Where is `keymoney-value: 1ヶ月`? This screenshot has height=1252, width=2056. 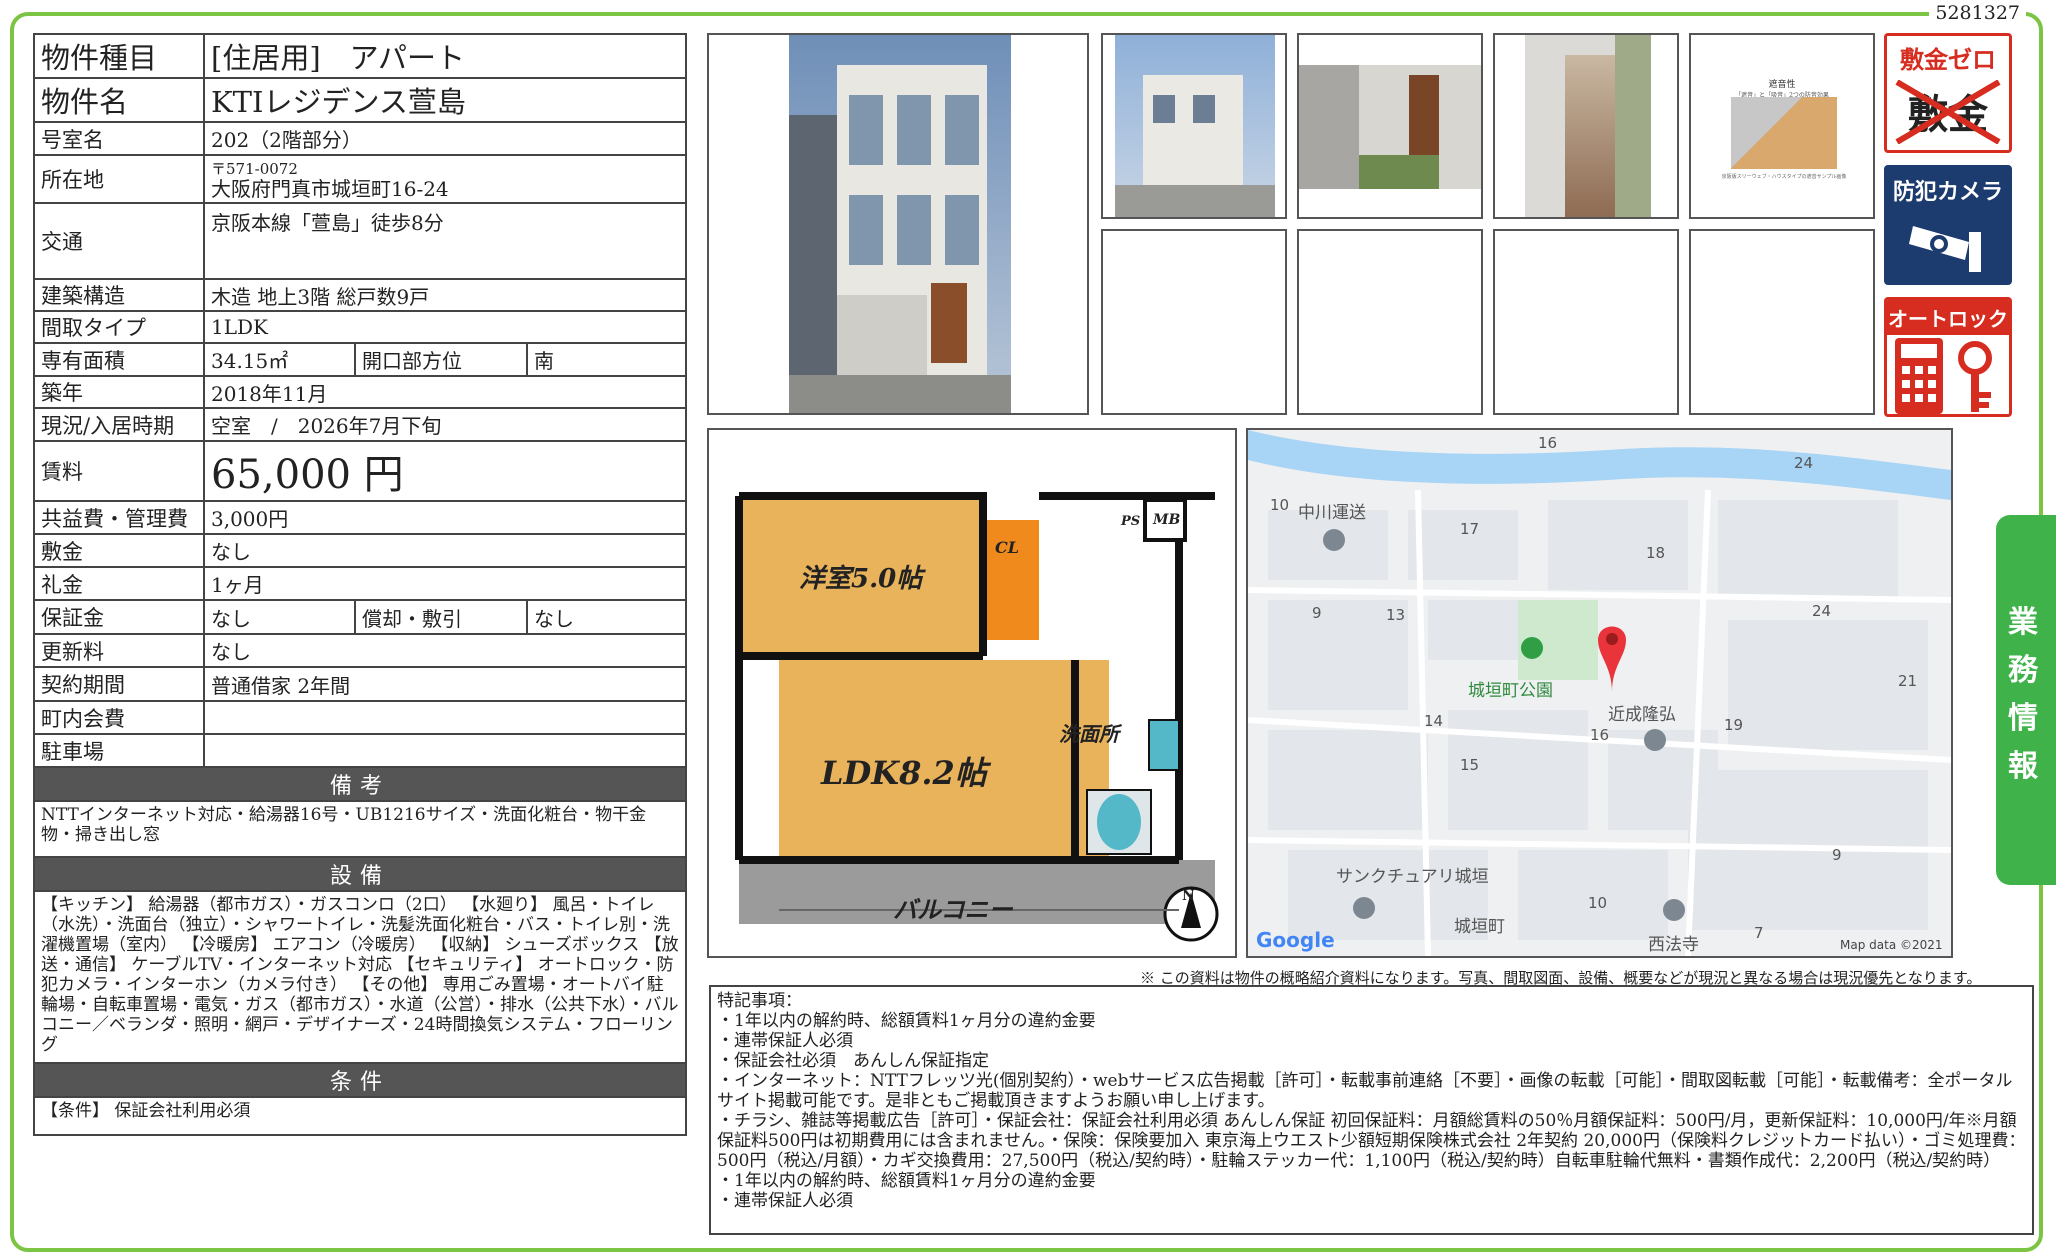 keymoney-value: 1ヶ月 is located at coordinates (445, 583).